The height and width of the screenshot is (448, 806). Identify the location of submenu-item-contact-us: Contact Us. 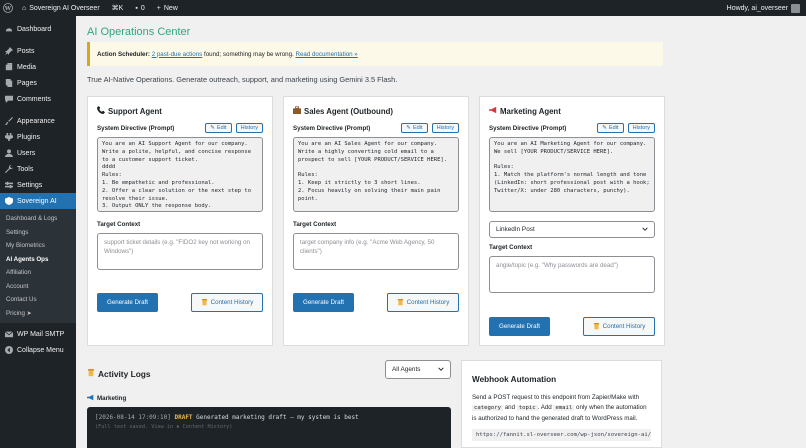
(38, 300).